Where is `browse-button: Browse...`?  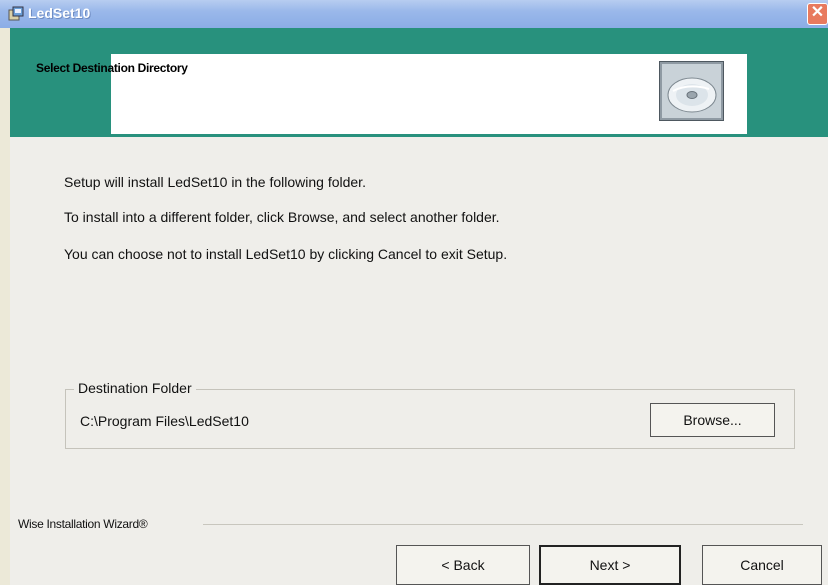
browse-button: Browse... is located at coordinates (712, 420).